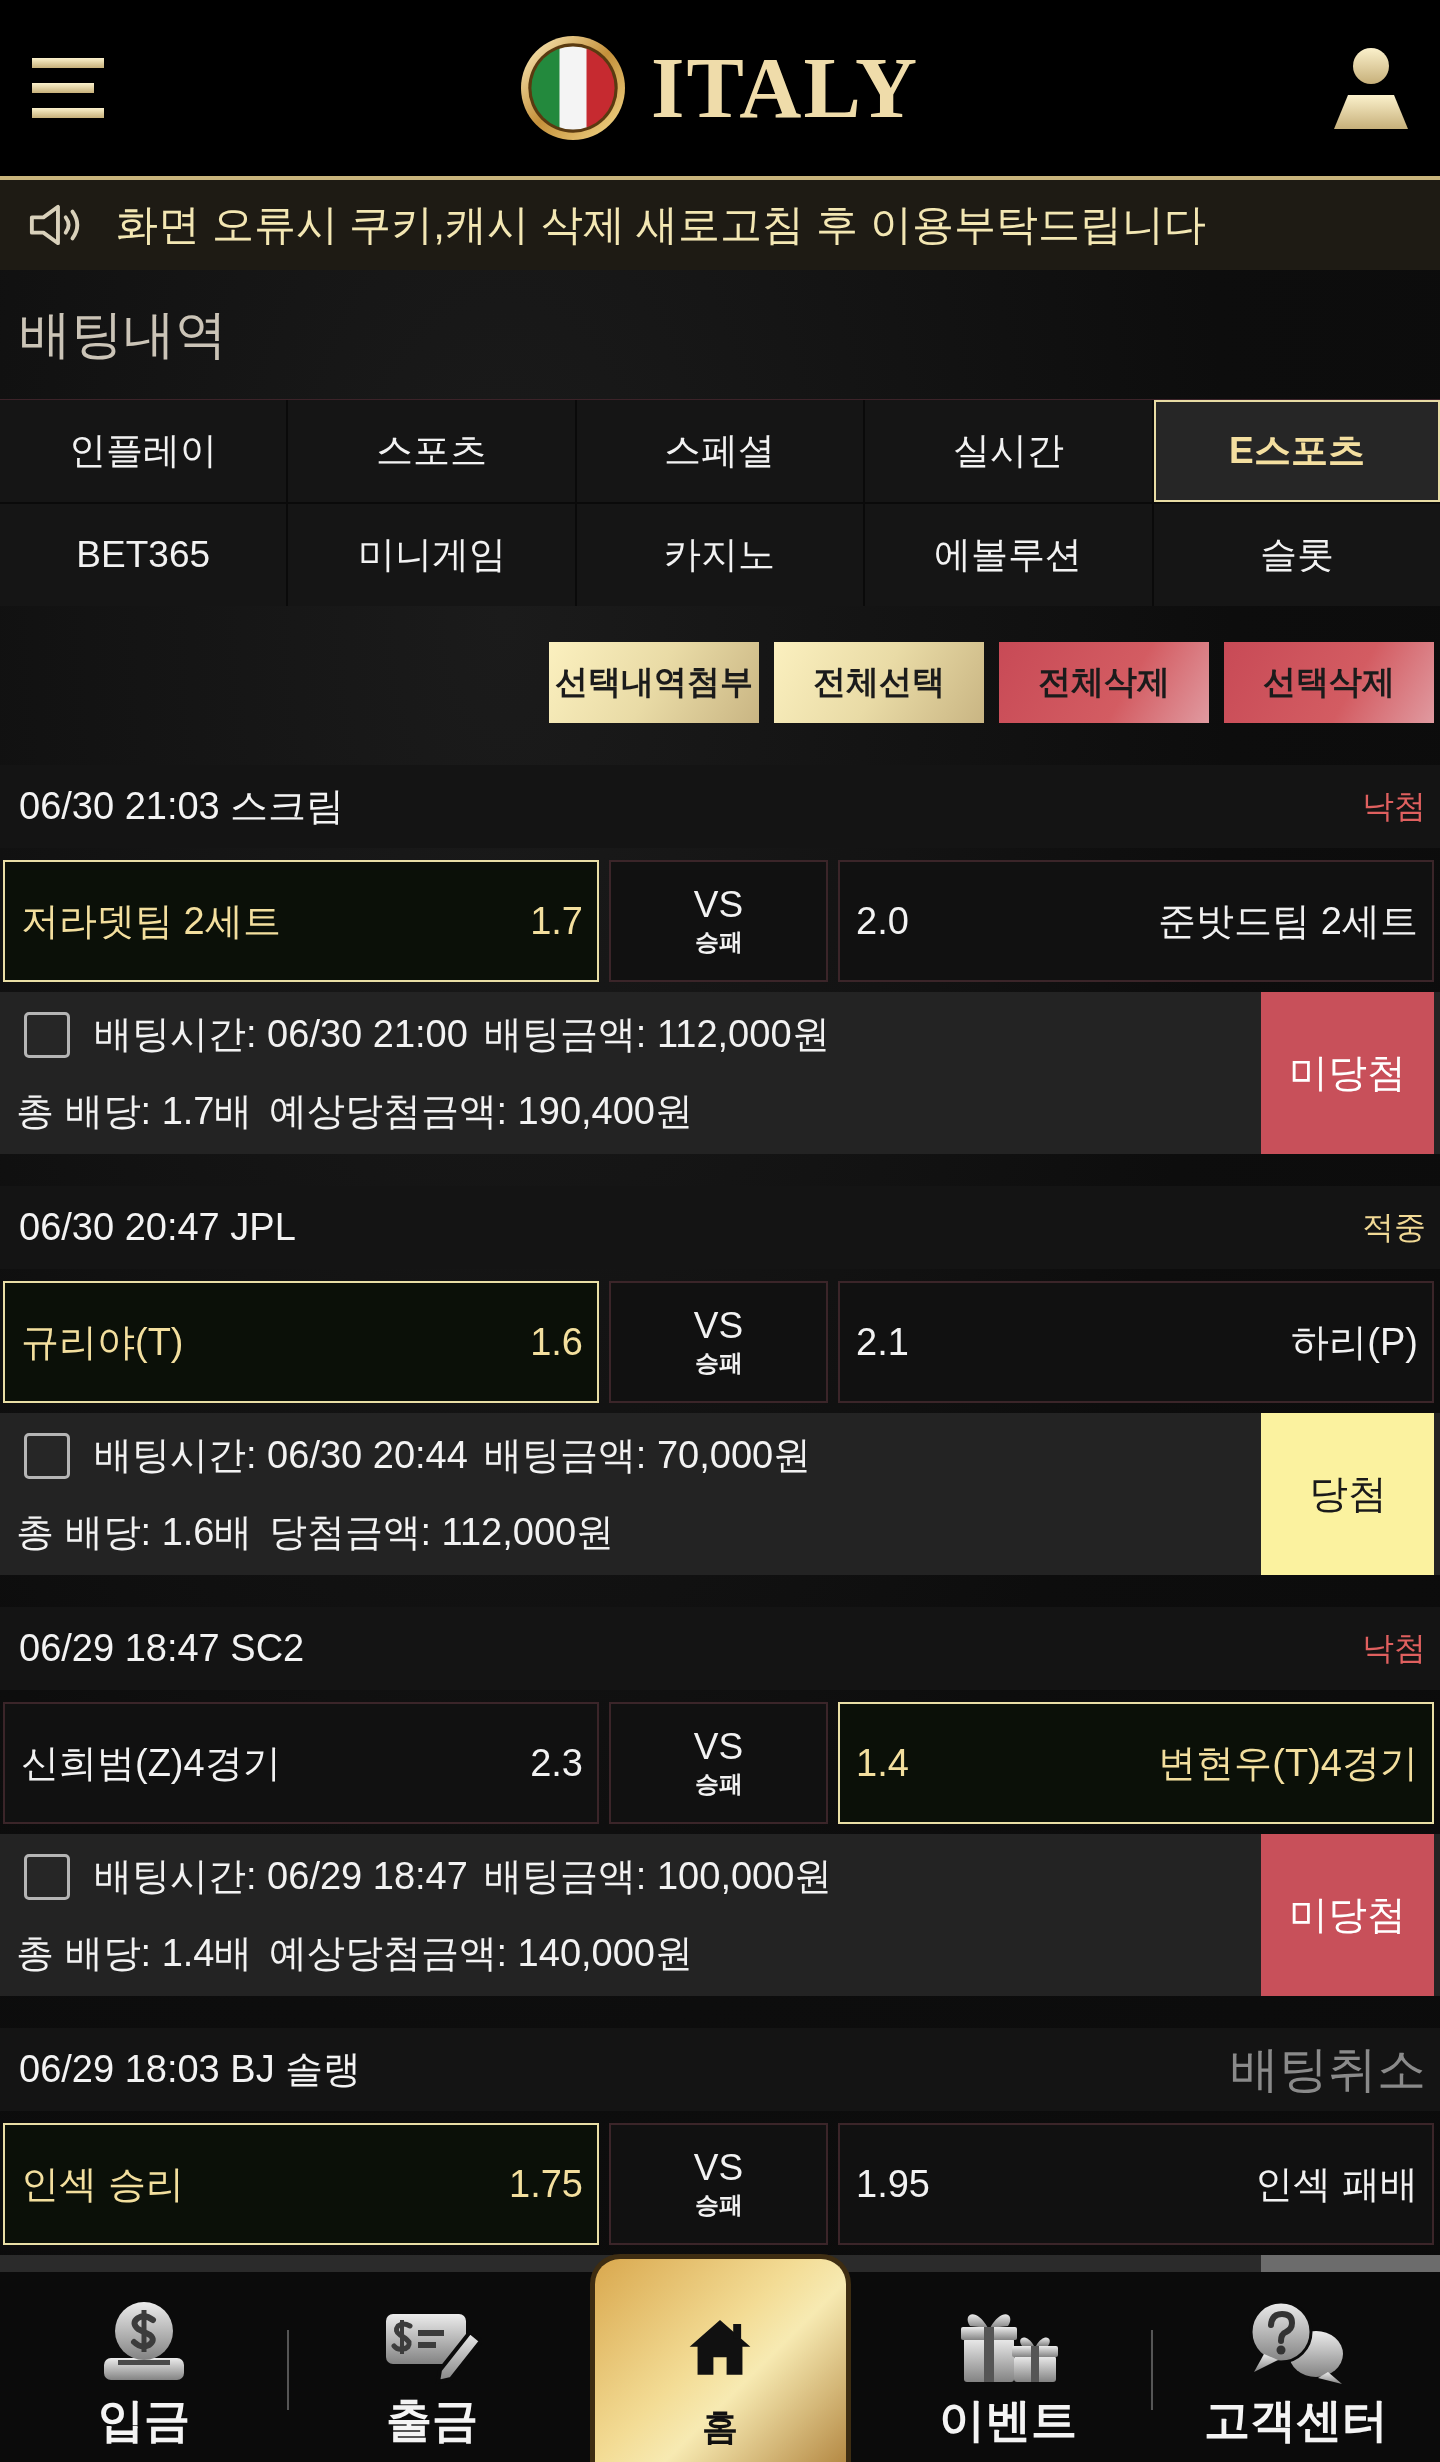 Image resolution: width=1440 pixels, height=2462 pixels. What do you see at coordinates (1347, 1494) in the screenshot?
I see `result-badge: 당첨` at bounding box center [1347, 1494].